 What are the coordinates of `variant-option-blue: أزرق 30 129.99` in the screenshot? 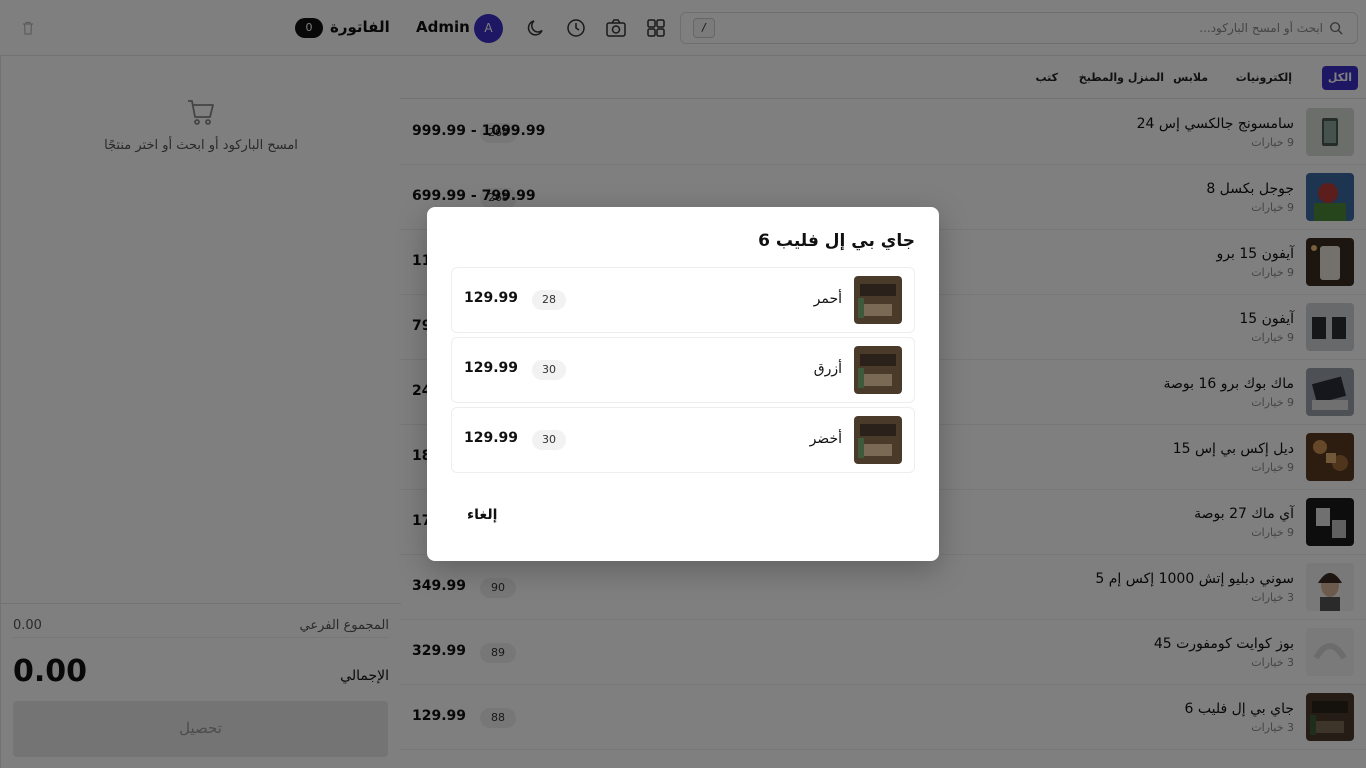 It's located at (683, 370).